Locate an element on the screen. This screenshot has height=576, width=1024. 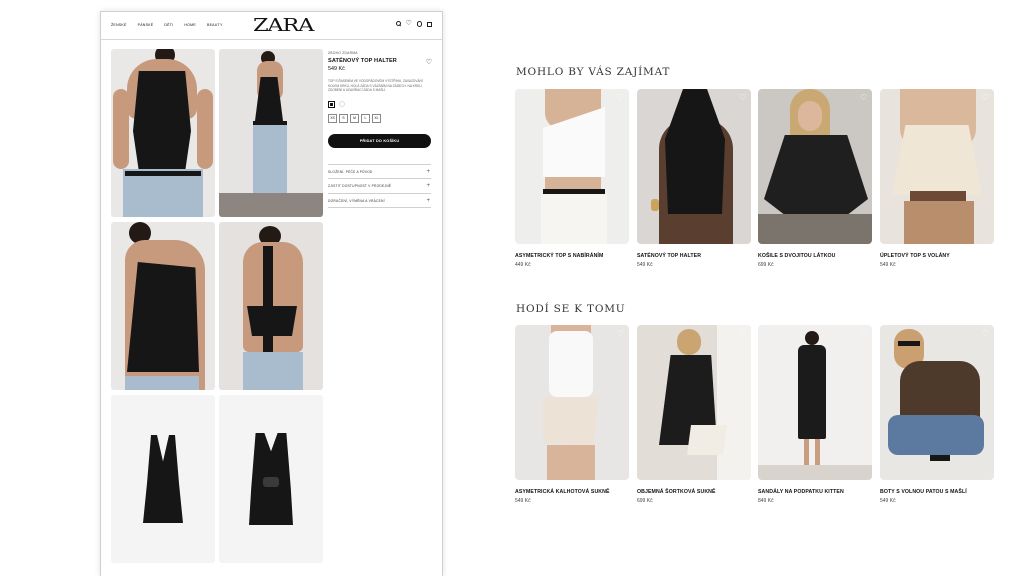
accordion-store-availability: ZJISTIT DOSTUPNOST V PRODEJNĚ + is located at coordinates (379, 186).